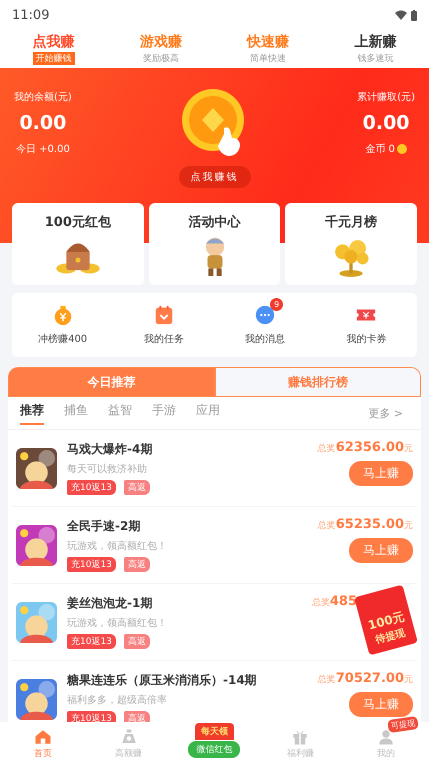 The image size is (429, 763). What do you see at coordinates (110, 603) in the screenshot?
I see `game-title: 姜丝泡泡龙-1期` at bounding box center [110, 603].